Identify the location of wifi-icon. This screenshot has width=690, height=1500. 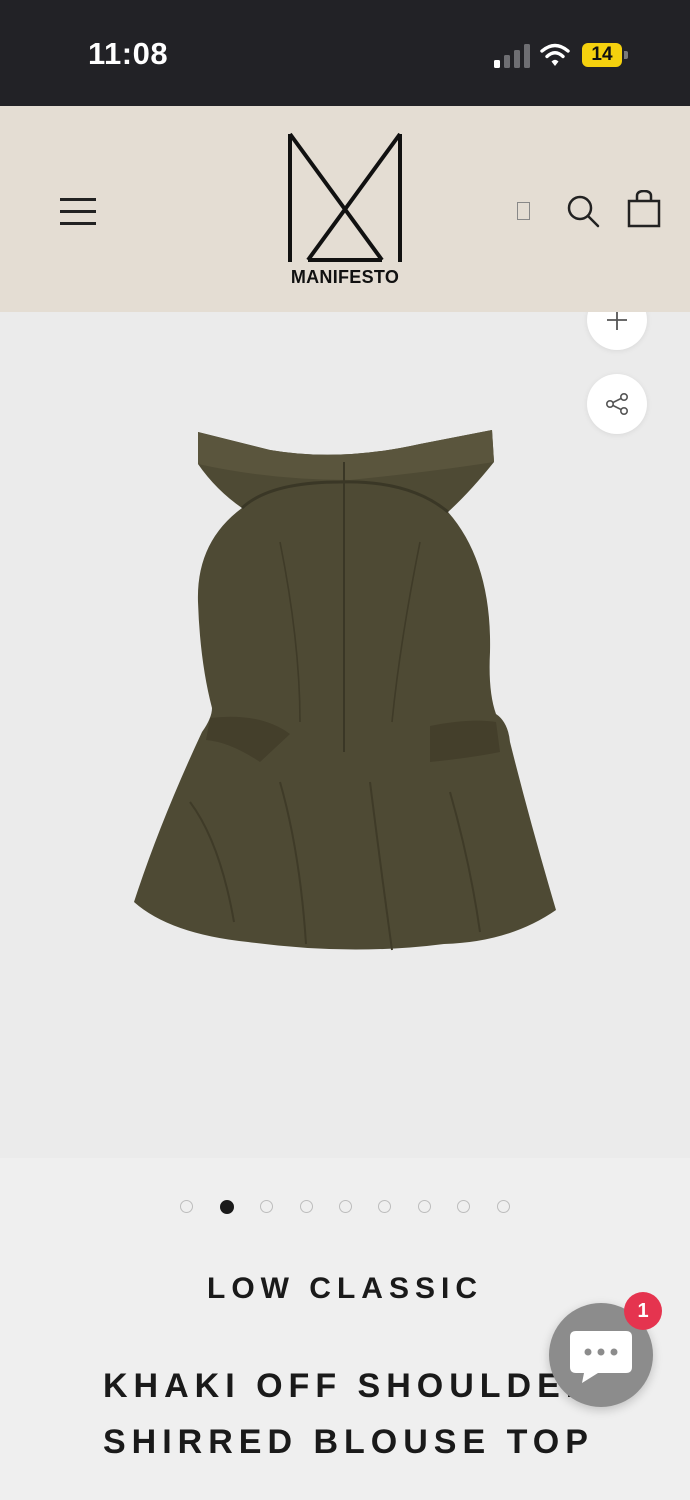
(555, 54).